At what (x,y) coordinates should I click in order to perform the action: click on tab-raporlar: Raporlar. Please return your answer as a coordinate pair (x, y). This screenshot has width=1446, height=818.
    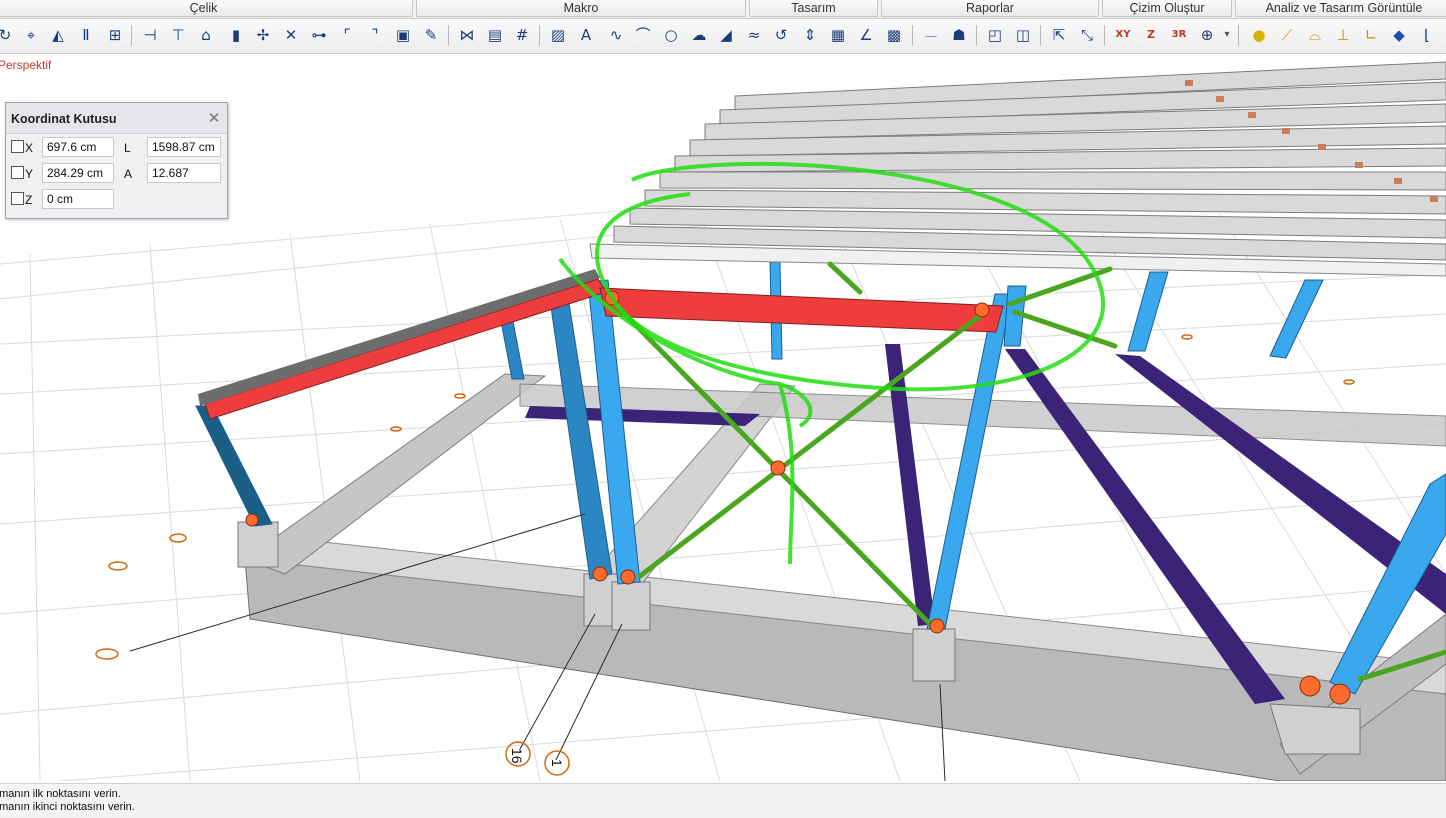
    Looking at the image, I should click on (990, 8).